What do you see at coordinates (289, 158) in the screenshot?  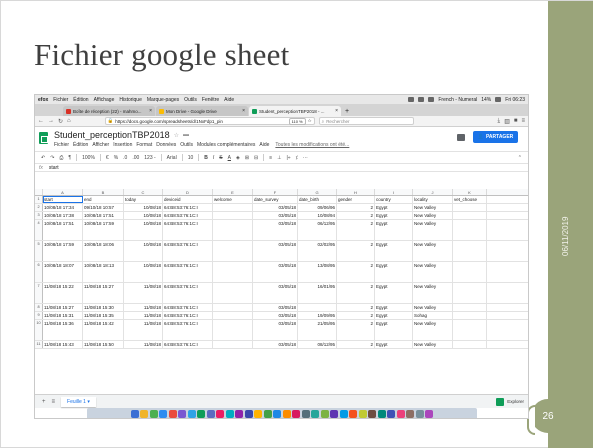 I see `wrap-icon: |÷` at bounding box center [289, 158].